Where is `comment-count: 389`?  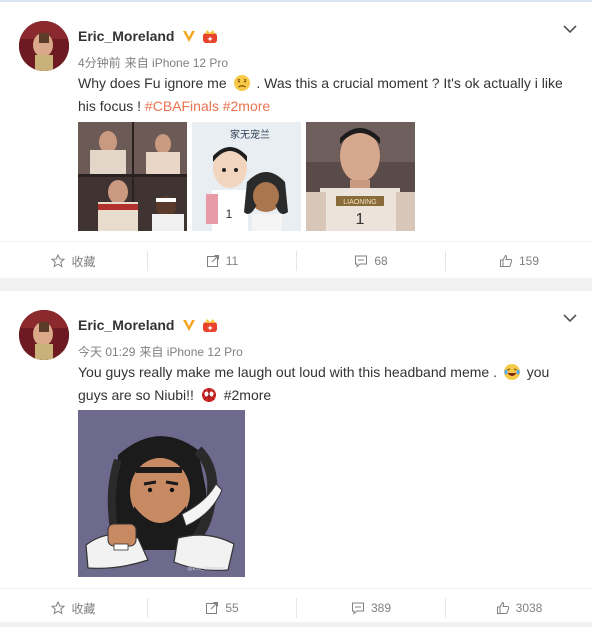 comment-count: 389 is located at coordinates (381, 608).